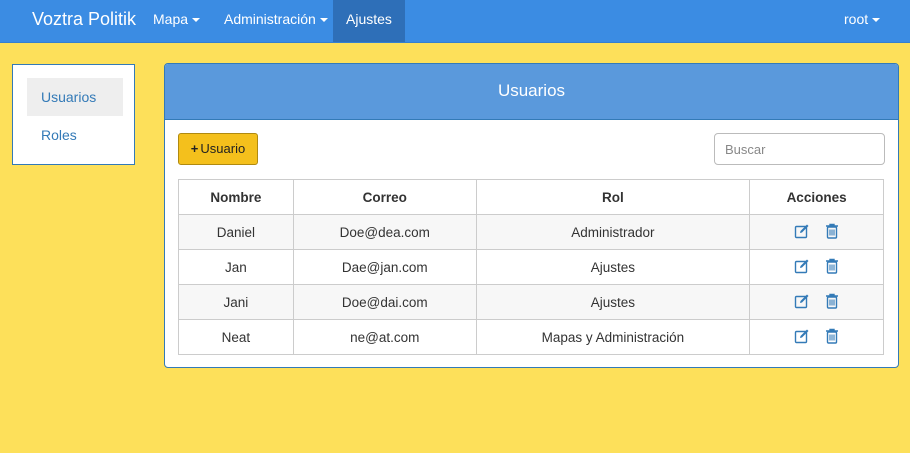 The image size is (910, 453). I want to click on sidebar-item-usuarios: Usuarios, so click(75, 97).